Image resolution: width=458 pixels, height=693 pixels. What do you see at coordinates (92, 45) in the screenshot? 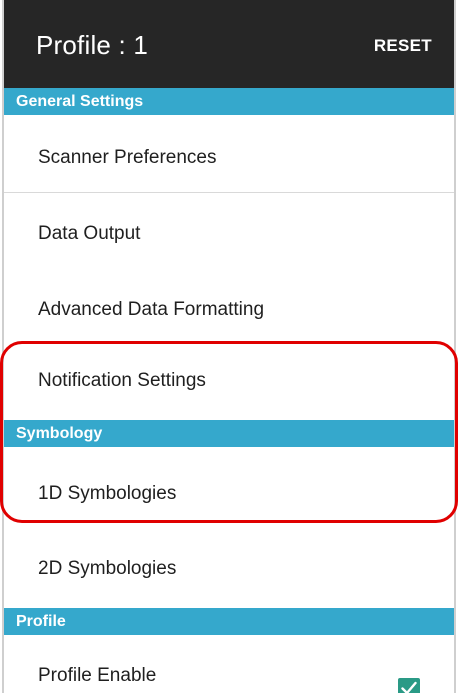
I see `page-title: Profile : 1` at bounding box center [92, 45].